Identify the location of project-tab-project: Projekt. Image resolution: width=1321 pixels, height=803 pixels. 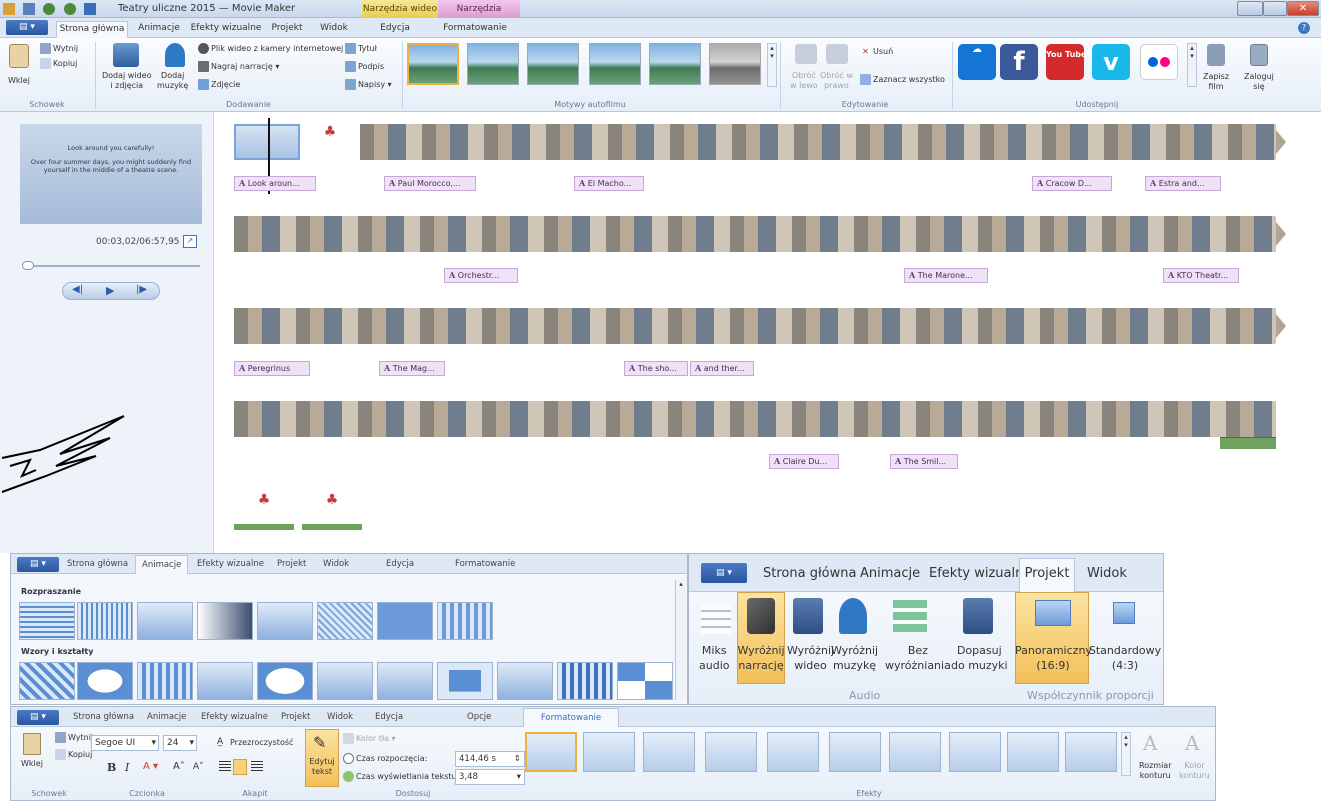
(1047, 575).